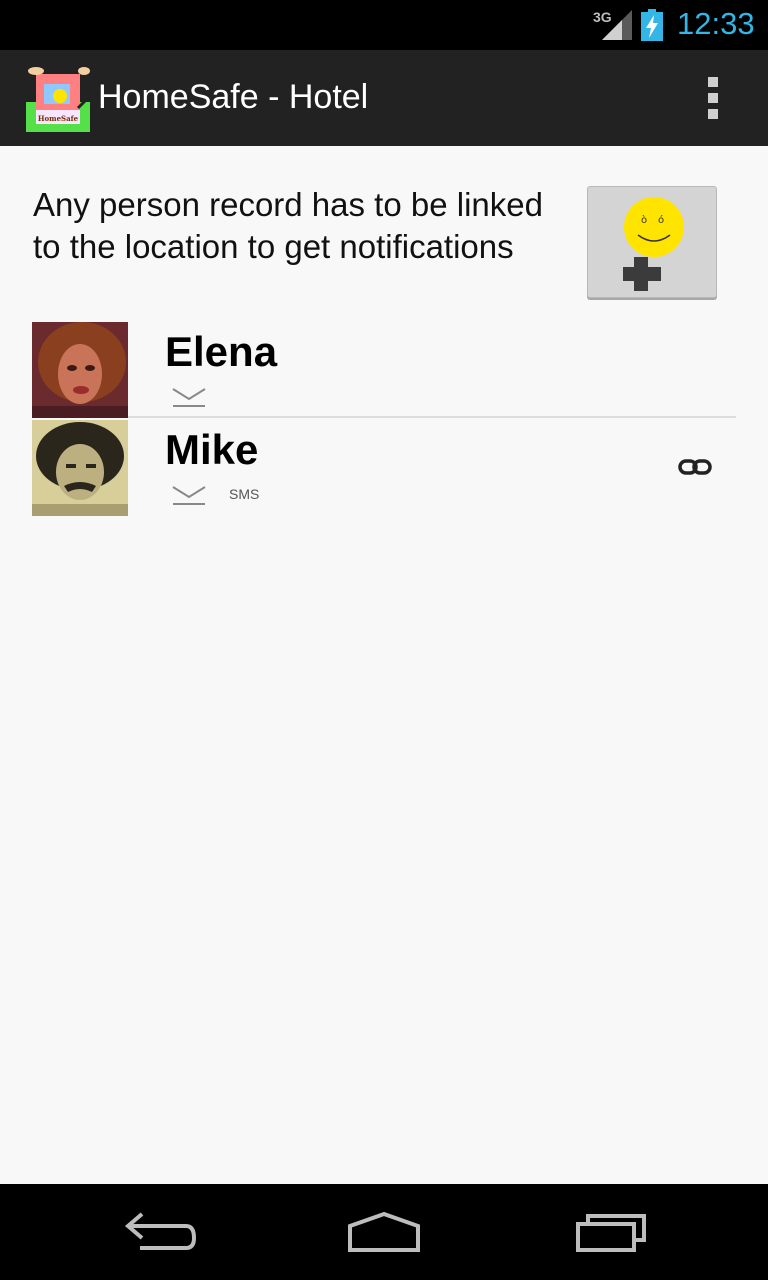 This screenshot has height=1280, width=768. What do you see at coordinates (221, 351) in the screenshot?
I see `person-name: Elena` at bounding box center [221, 351].